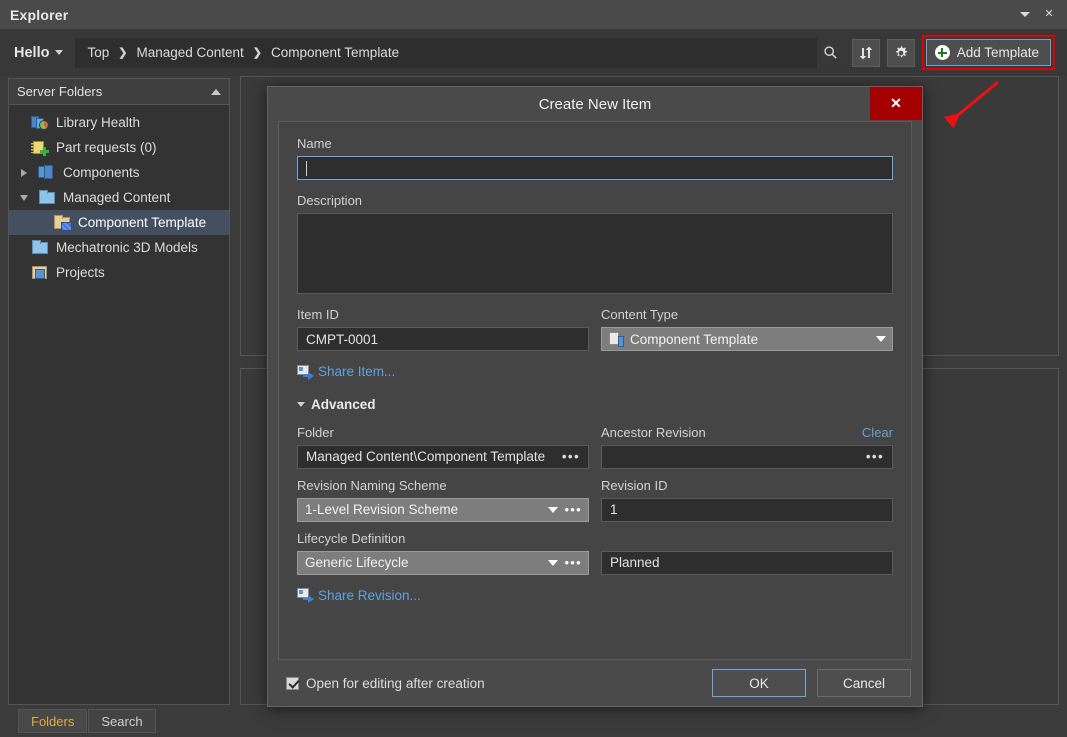 This screenshot has width=1067, height=737. I want to click on add-template-label: Add Template, so click(997, 52).